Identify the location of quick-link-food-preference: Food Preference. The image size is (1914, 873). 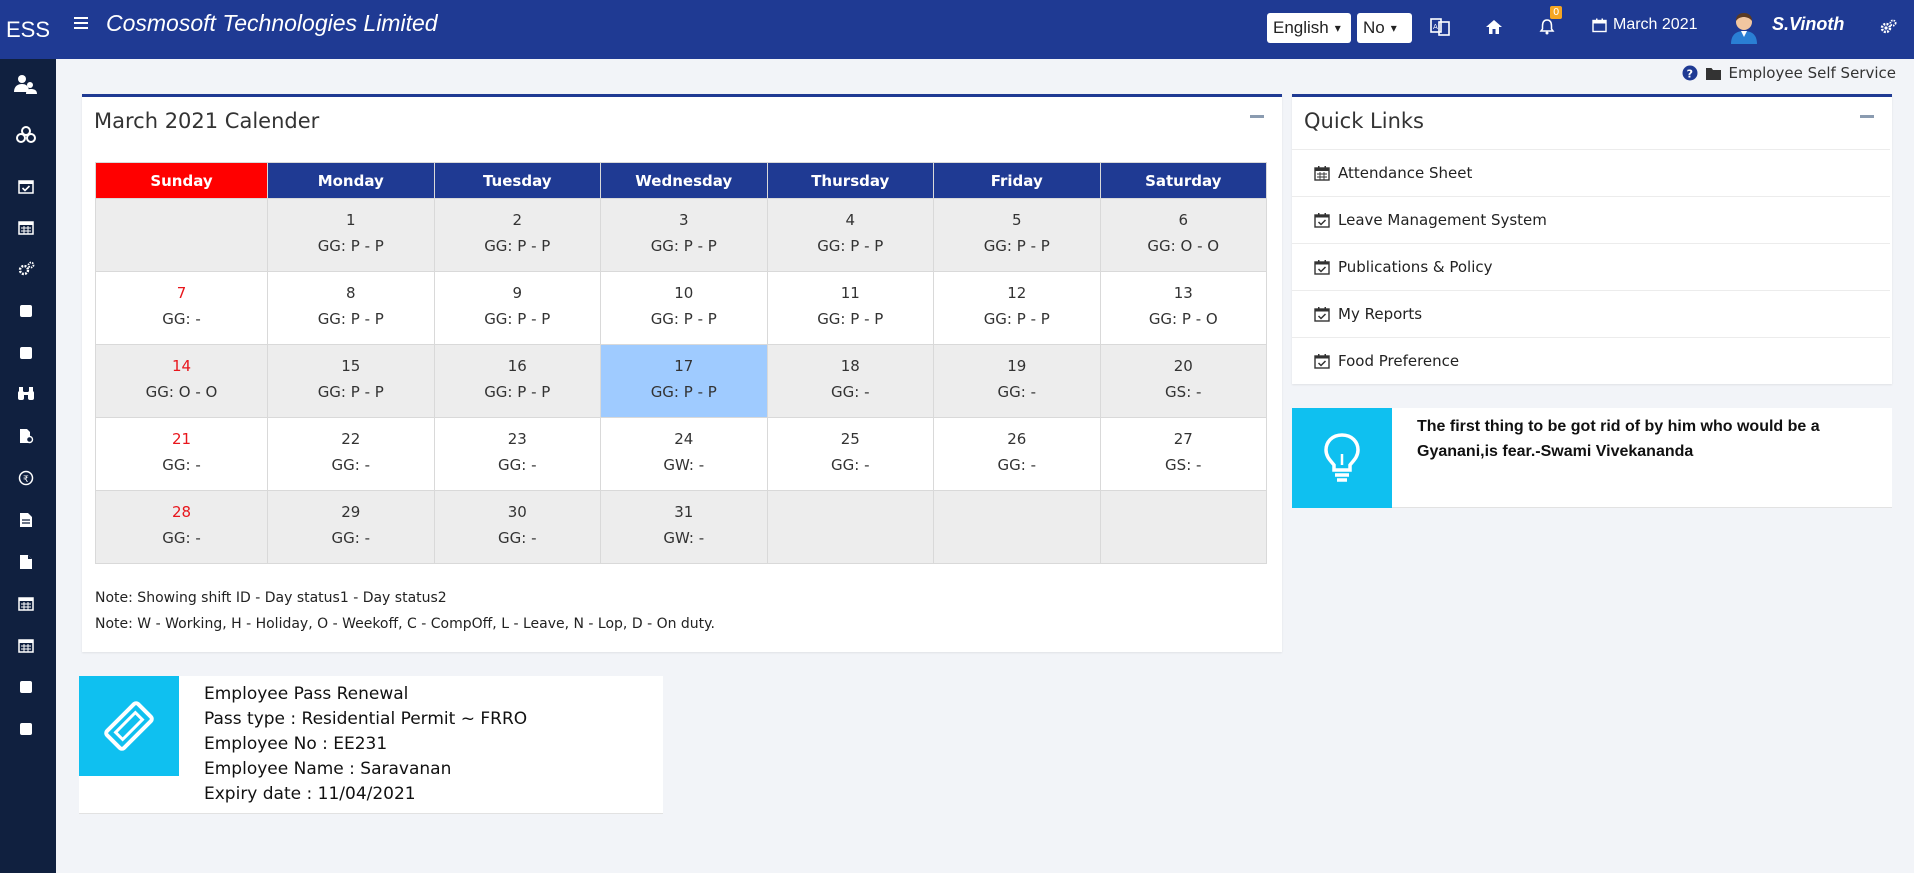
(1591, 360).